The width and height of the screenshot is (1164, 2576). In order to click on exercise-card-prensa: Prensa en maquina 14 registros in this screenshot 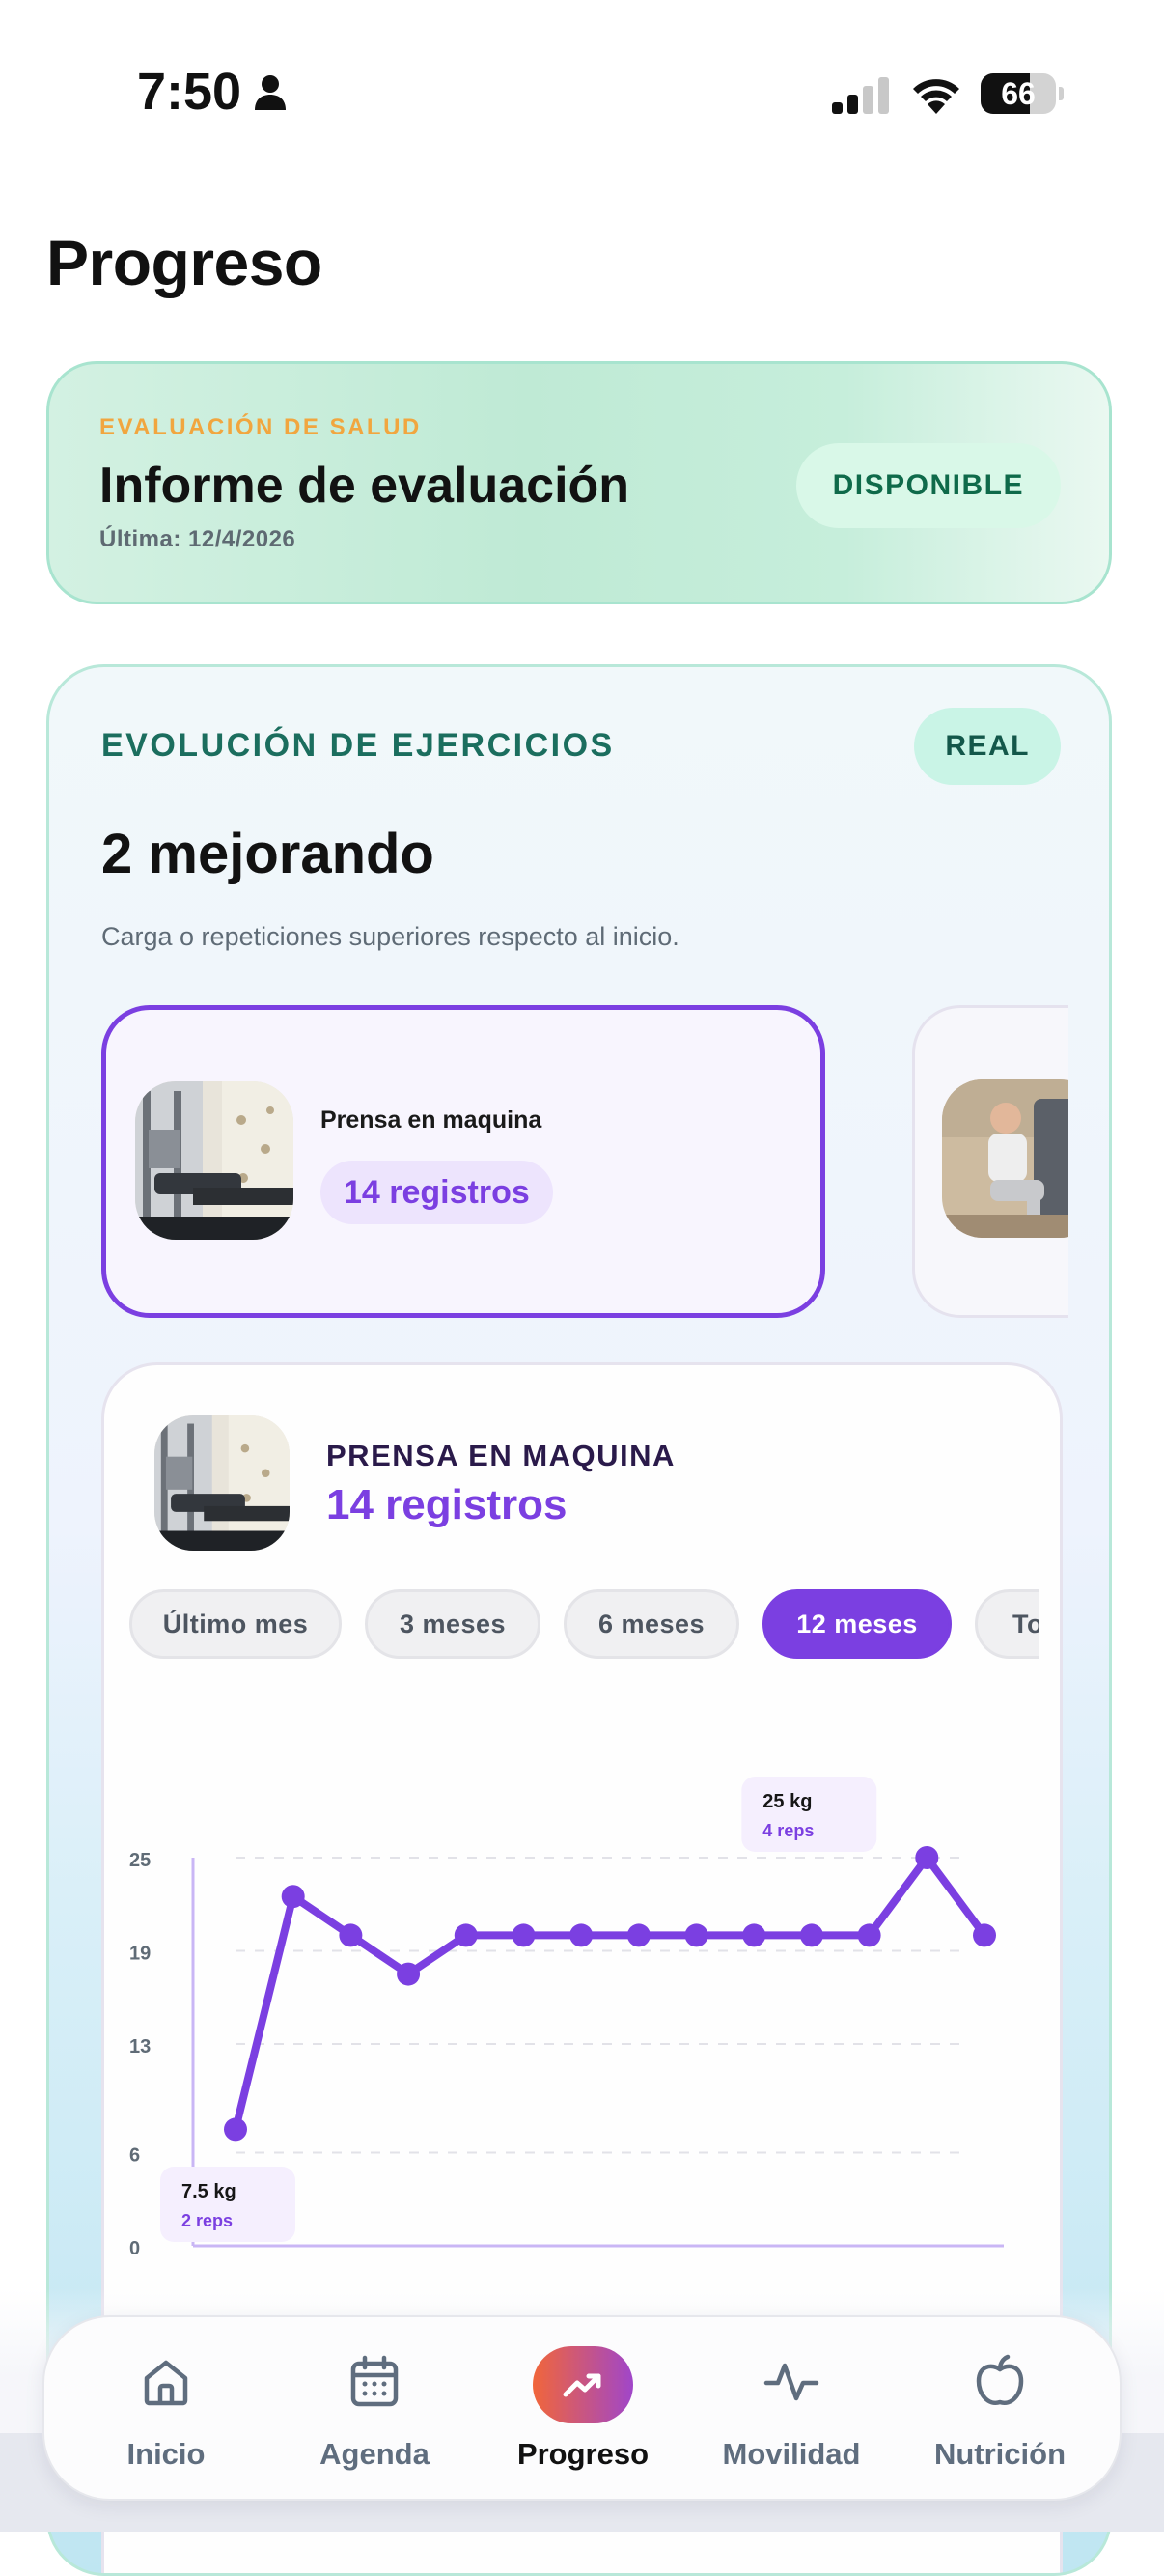, I will do `click(463, 1161)`.